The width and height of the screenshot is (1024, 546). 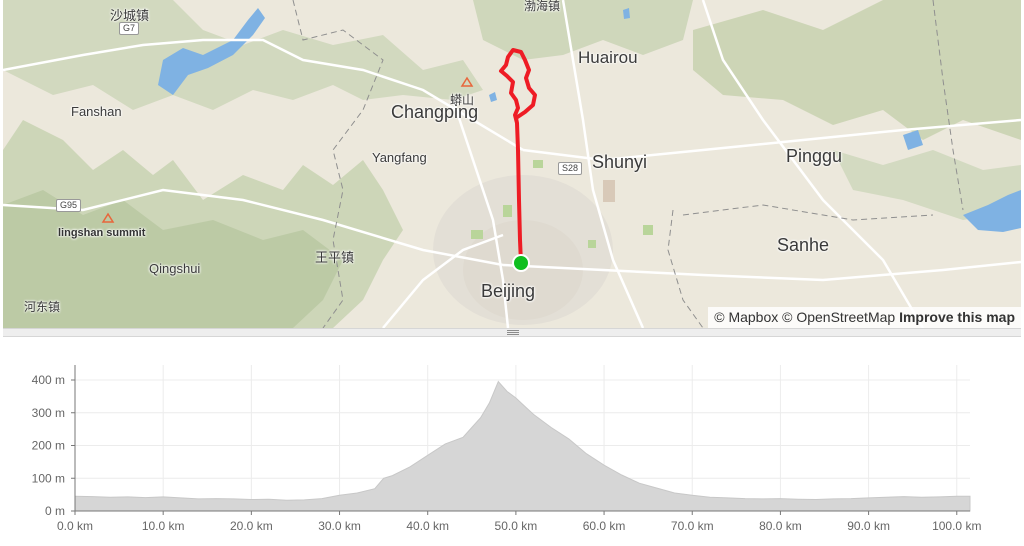 What do you see at coordinates (163, 526) in the screenshot?
I see `x-tick-label: 10.0 km` at bounding box center [163, 526].